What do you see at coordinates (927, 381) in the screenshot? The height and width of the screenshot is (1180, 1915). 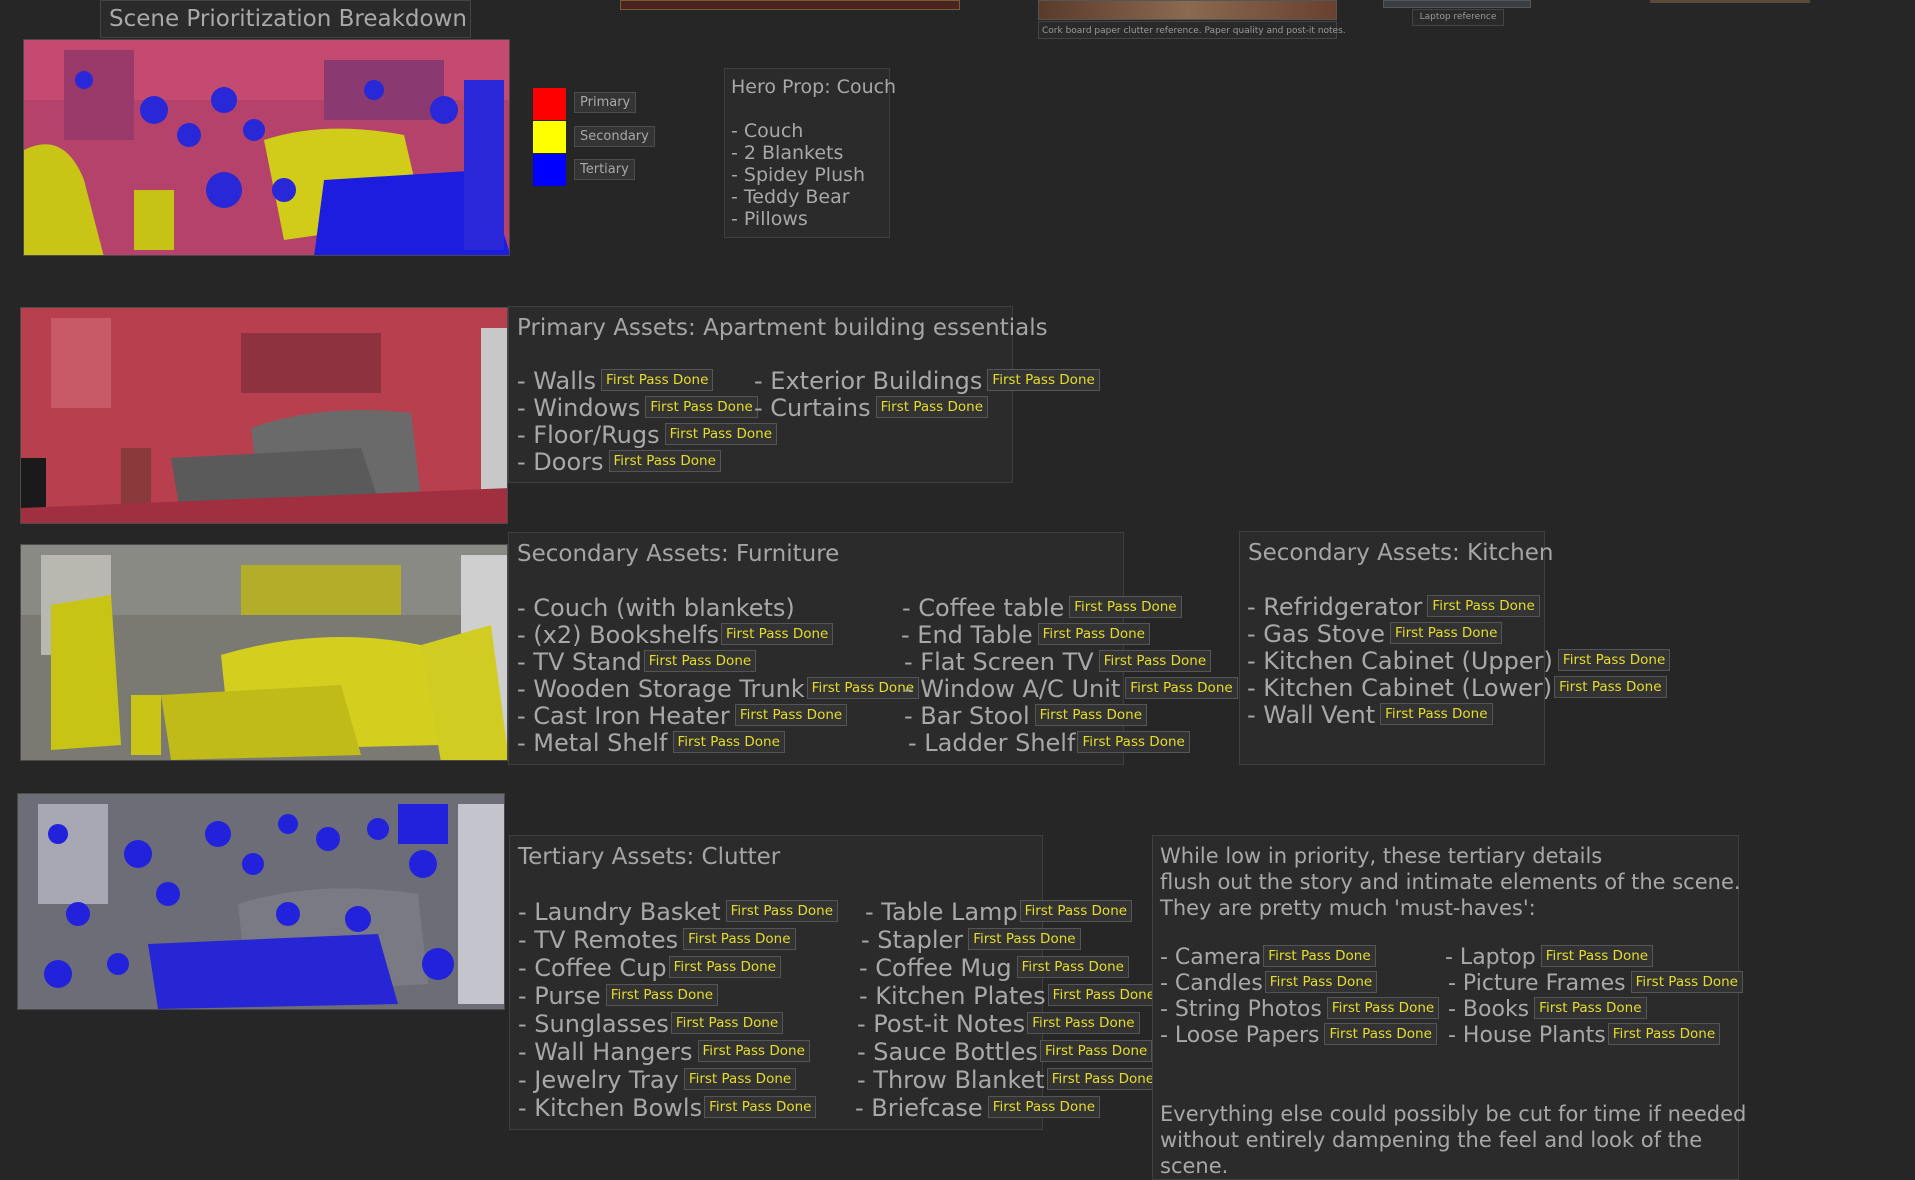 I see `primary-item: - Exterior Buildings First Pass Done` at bounding box center [927, 381].